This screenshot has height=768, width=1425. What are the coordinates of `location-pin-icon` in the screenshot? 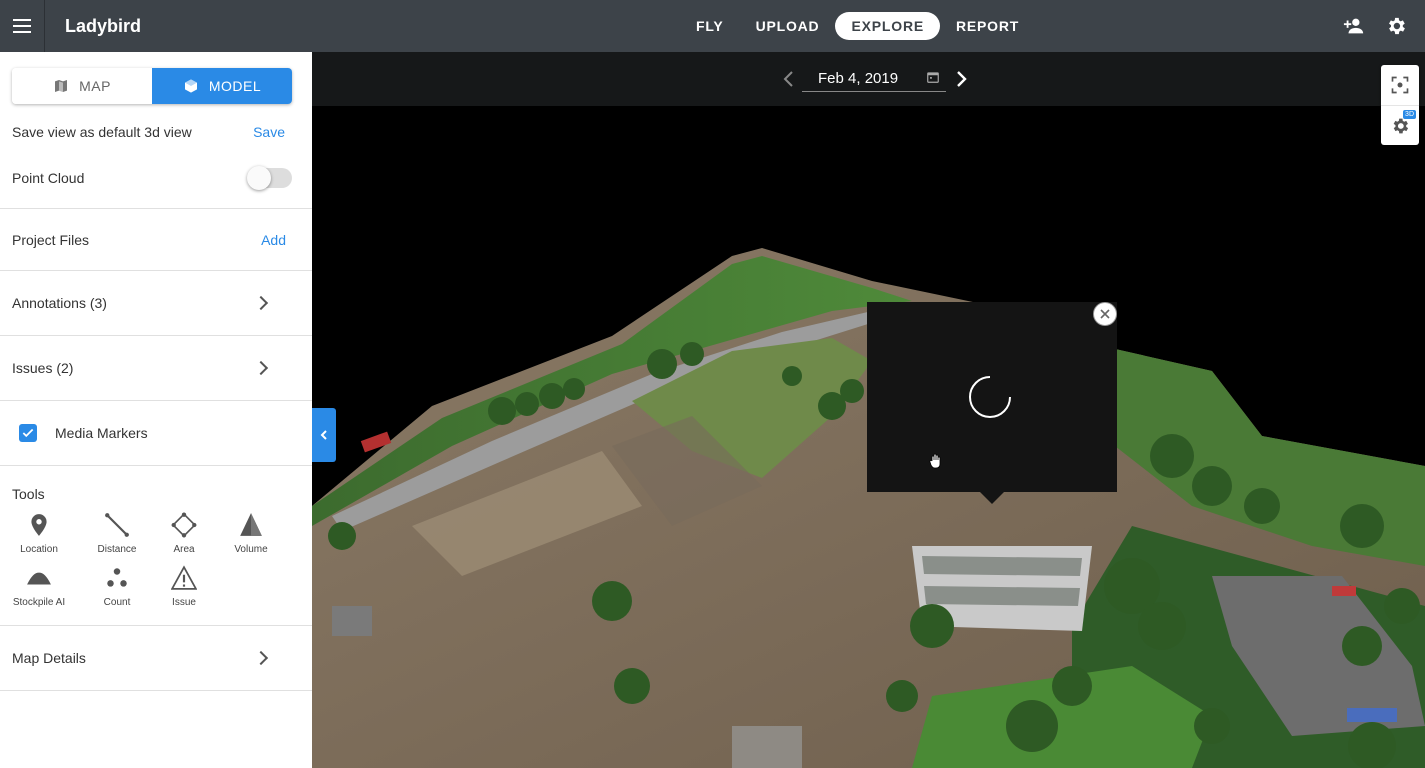 It's located at (39, 525).